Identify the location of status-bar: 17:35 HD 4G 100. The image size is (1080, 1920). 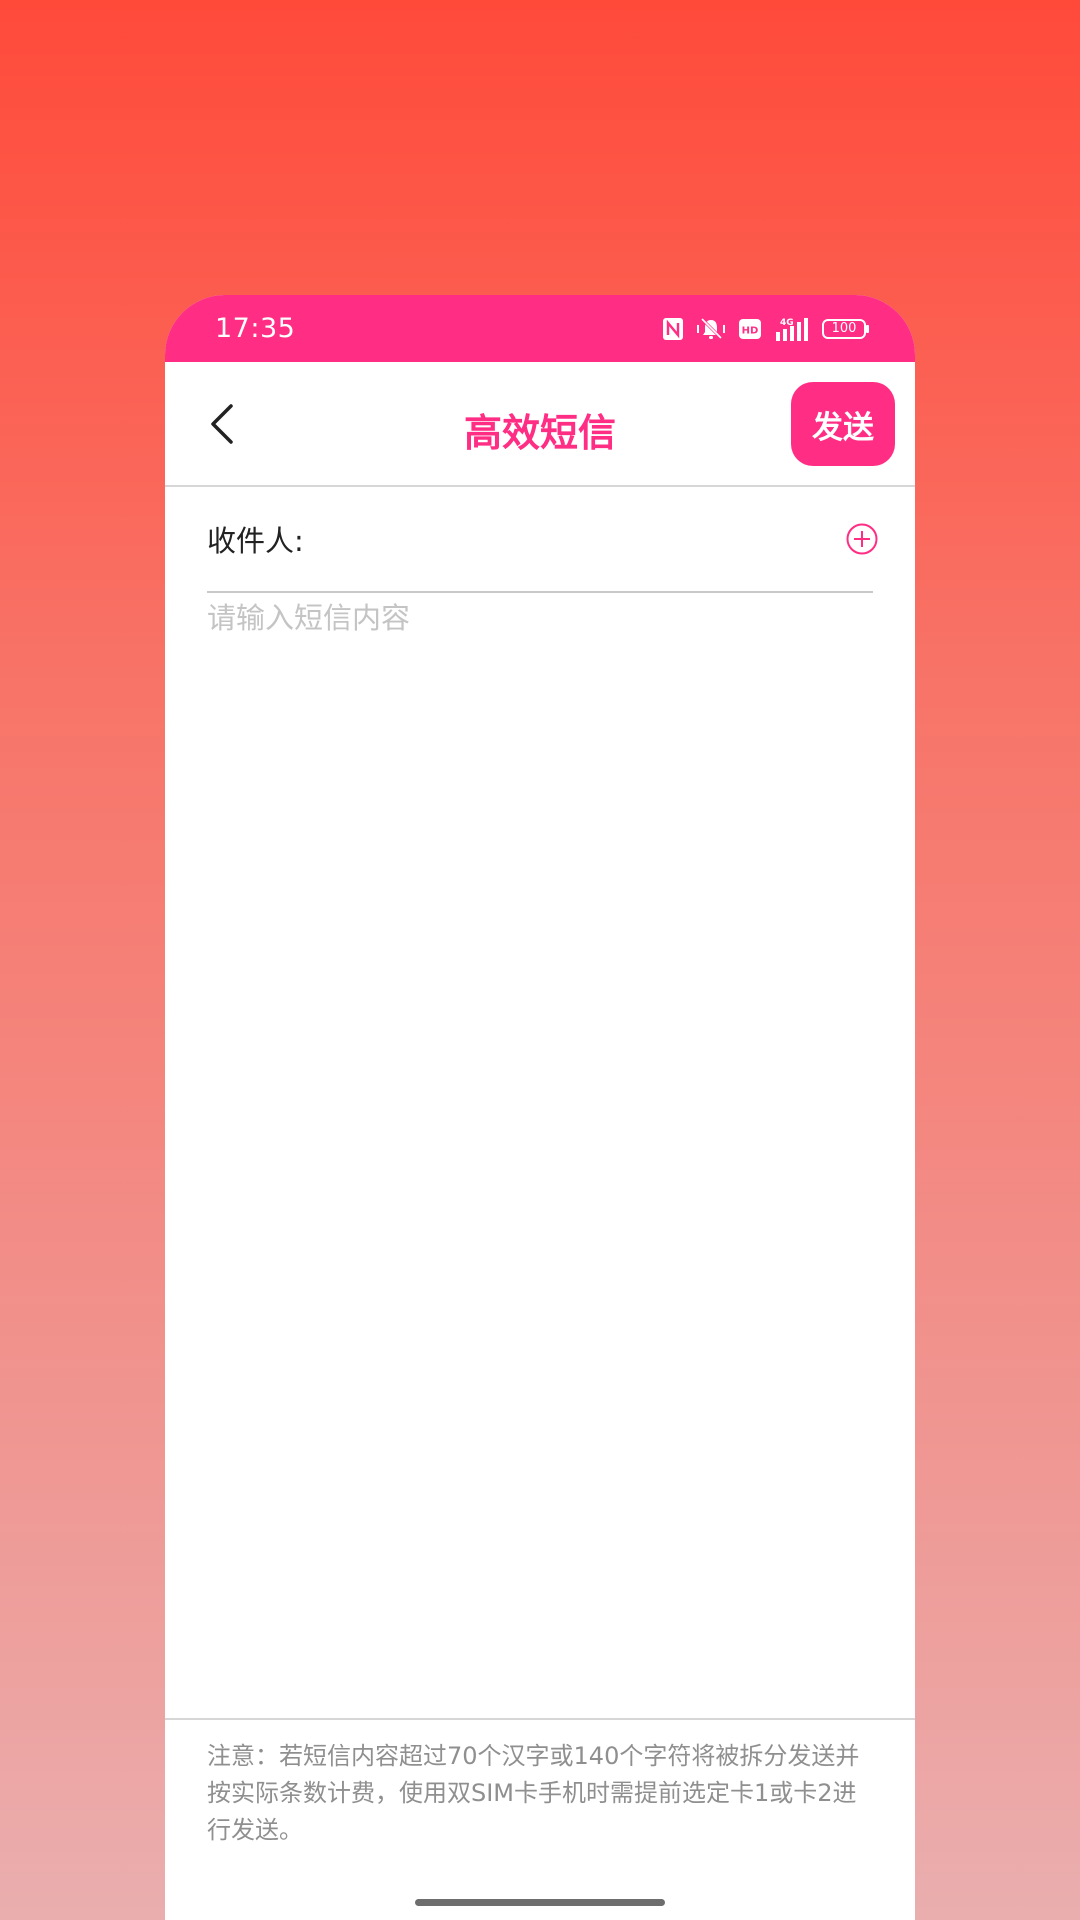
(540, 328).